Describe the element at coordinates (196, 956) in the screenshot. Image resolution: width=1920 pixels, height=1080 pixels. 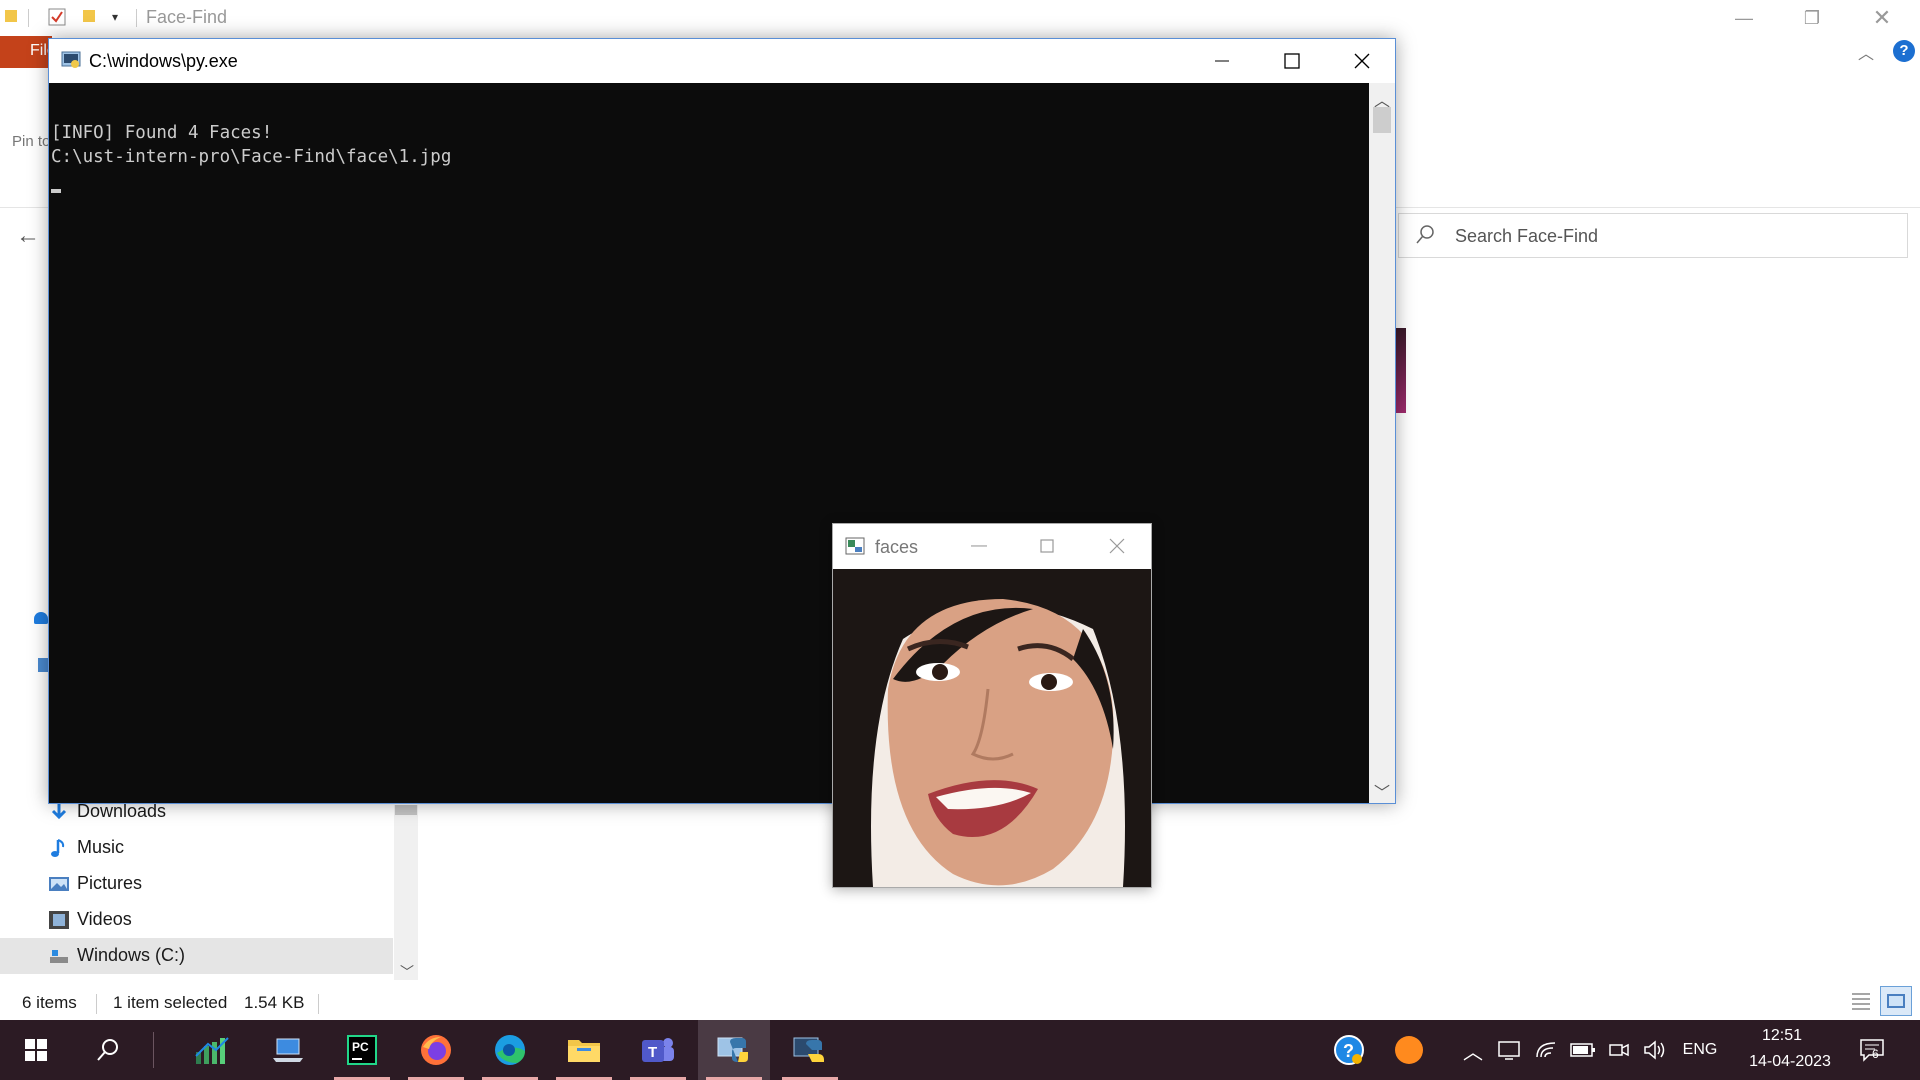
I see `nav-item-windows-c: Windows (C:)` at that location.